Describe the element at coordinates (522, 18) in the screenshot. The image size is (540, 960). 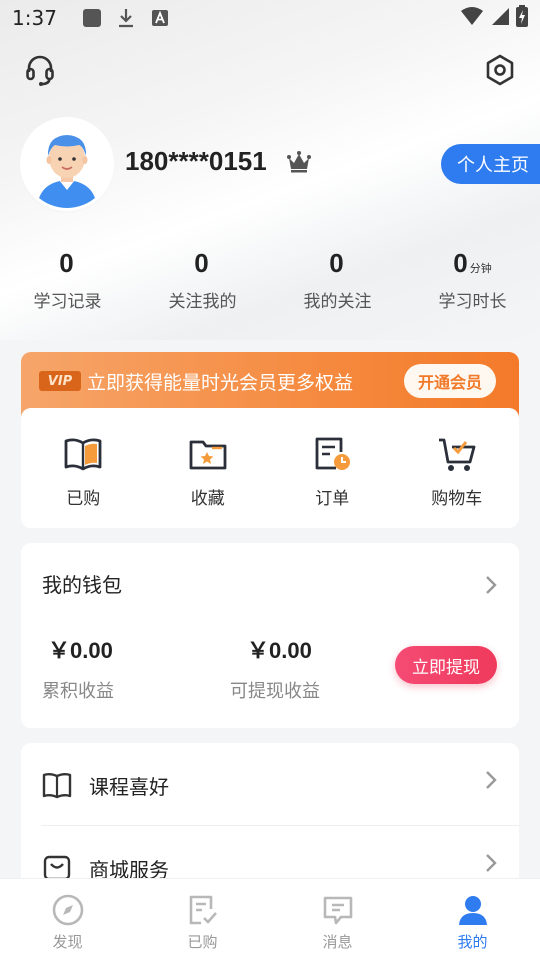
I see `battery-icon` at that location.